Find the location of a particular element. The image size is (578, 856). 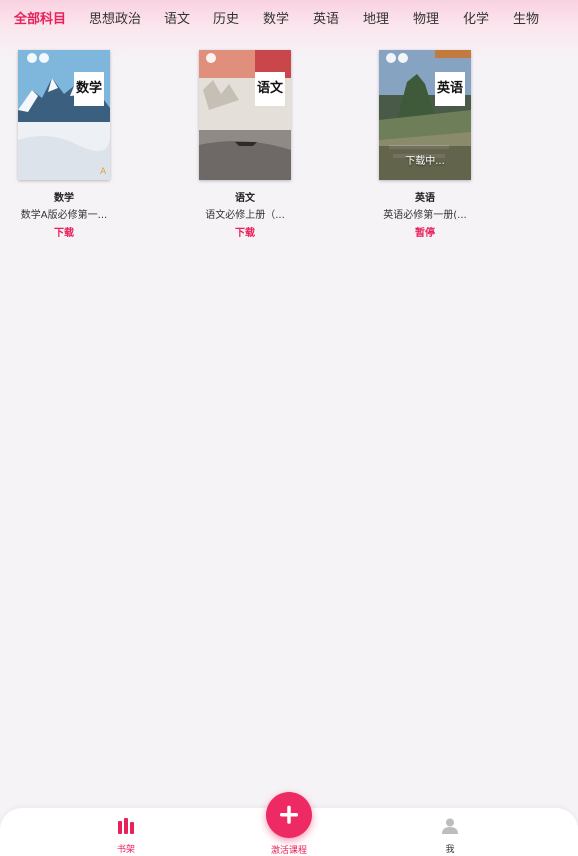

nav-bookshelf: 书架 is located at coordinates (126, 836).